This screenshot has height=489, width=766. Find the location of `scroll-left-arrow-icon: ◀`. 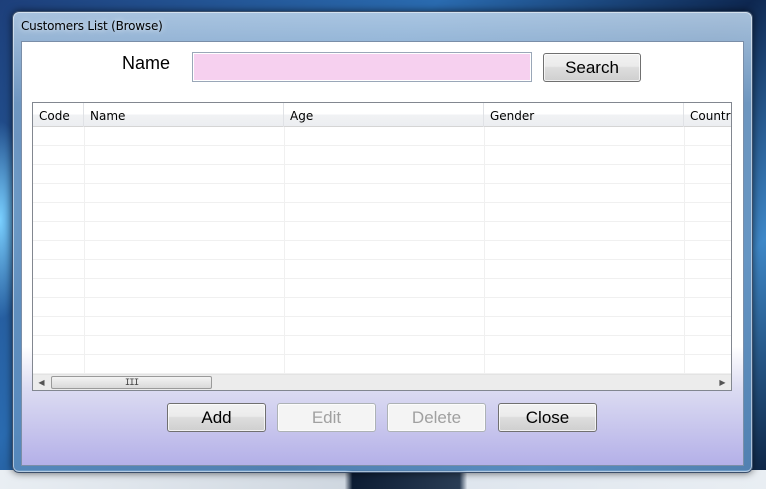

scroll-left-arrow-icon: ◀ is located at coordinates (41, 382).